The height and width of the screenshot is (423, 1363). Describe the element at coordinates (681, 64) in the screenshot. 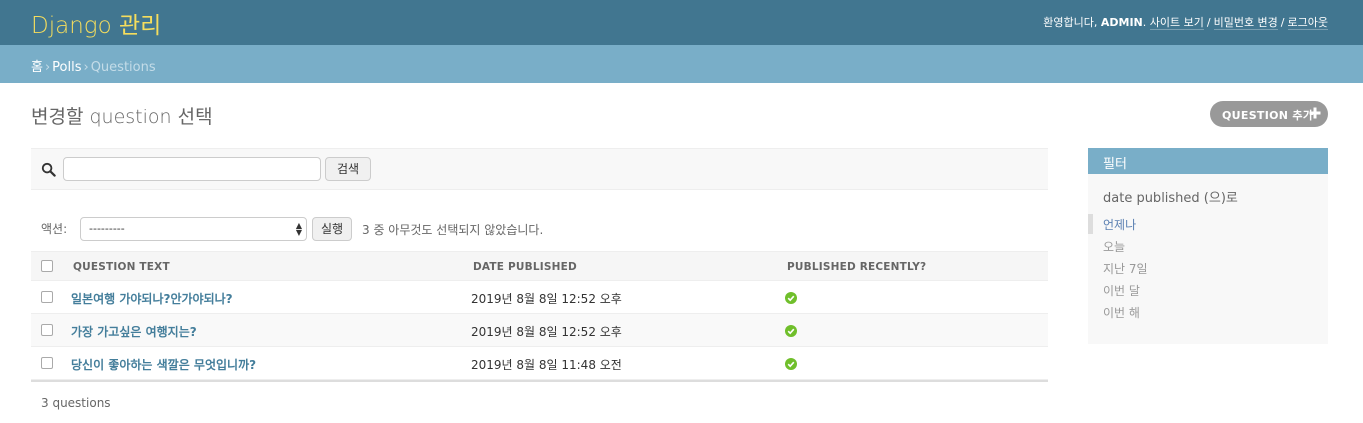

I see `breadcrumb: 홈 › Polls › Questions` at that location.